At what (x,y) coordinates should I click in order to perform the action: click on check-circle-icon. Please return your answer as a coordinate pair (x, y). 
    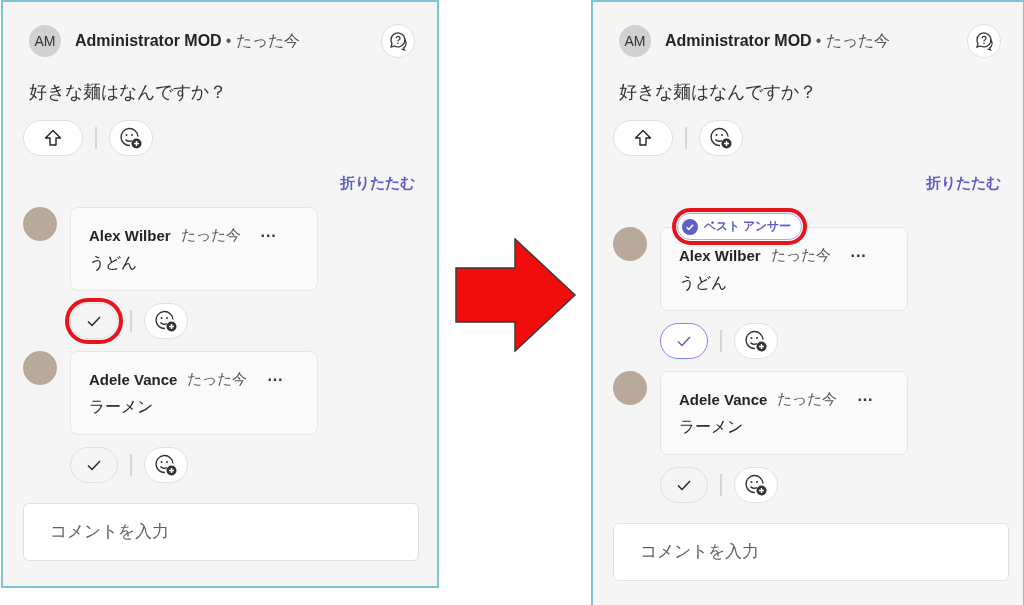
    Looking at the image, I should click on (690, 226).